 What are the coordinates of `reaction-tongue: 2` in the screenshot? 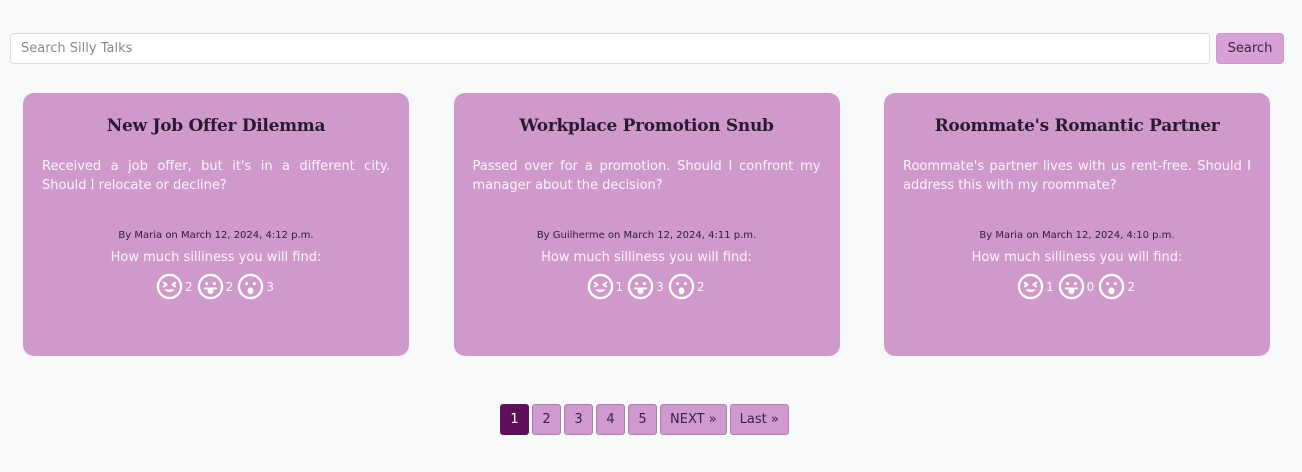 It's located at (216, 286).